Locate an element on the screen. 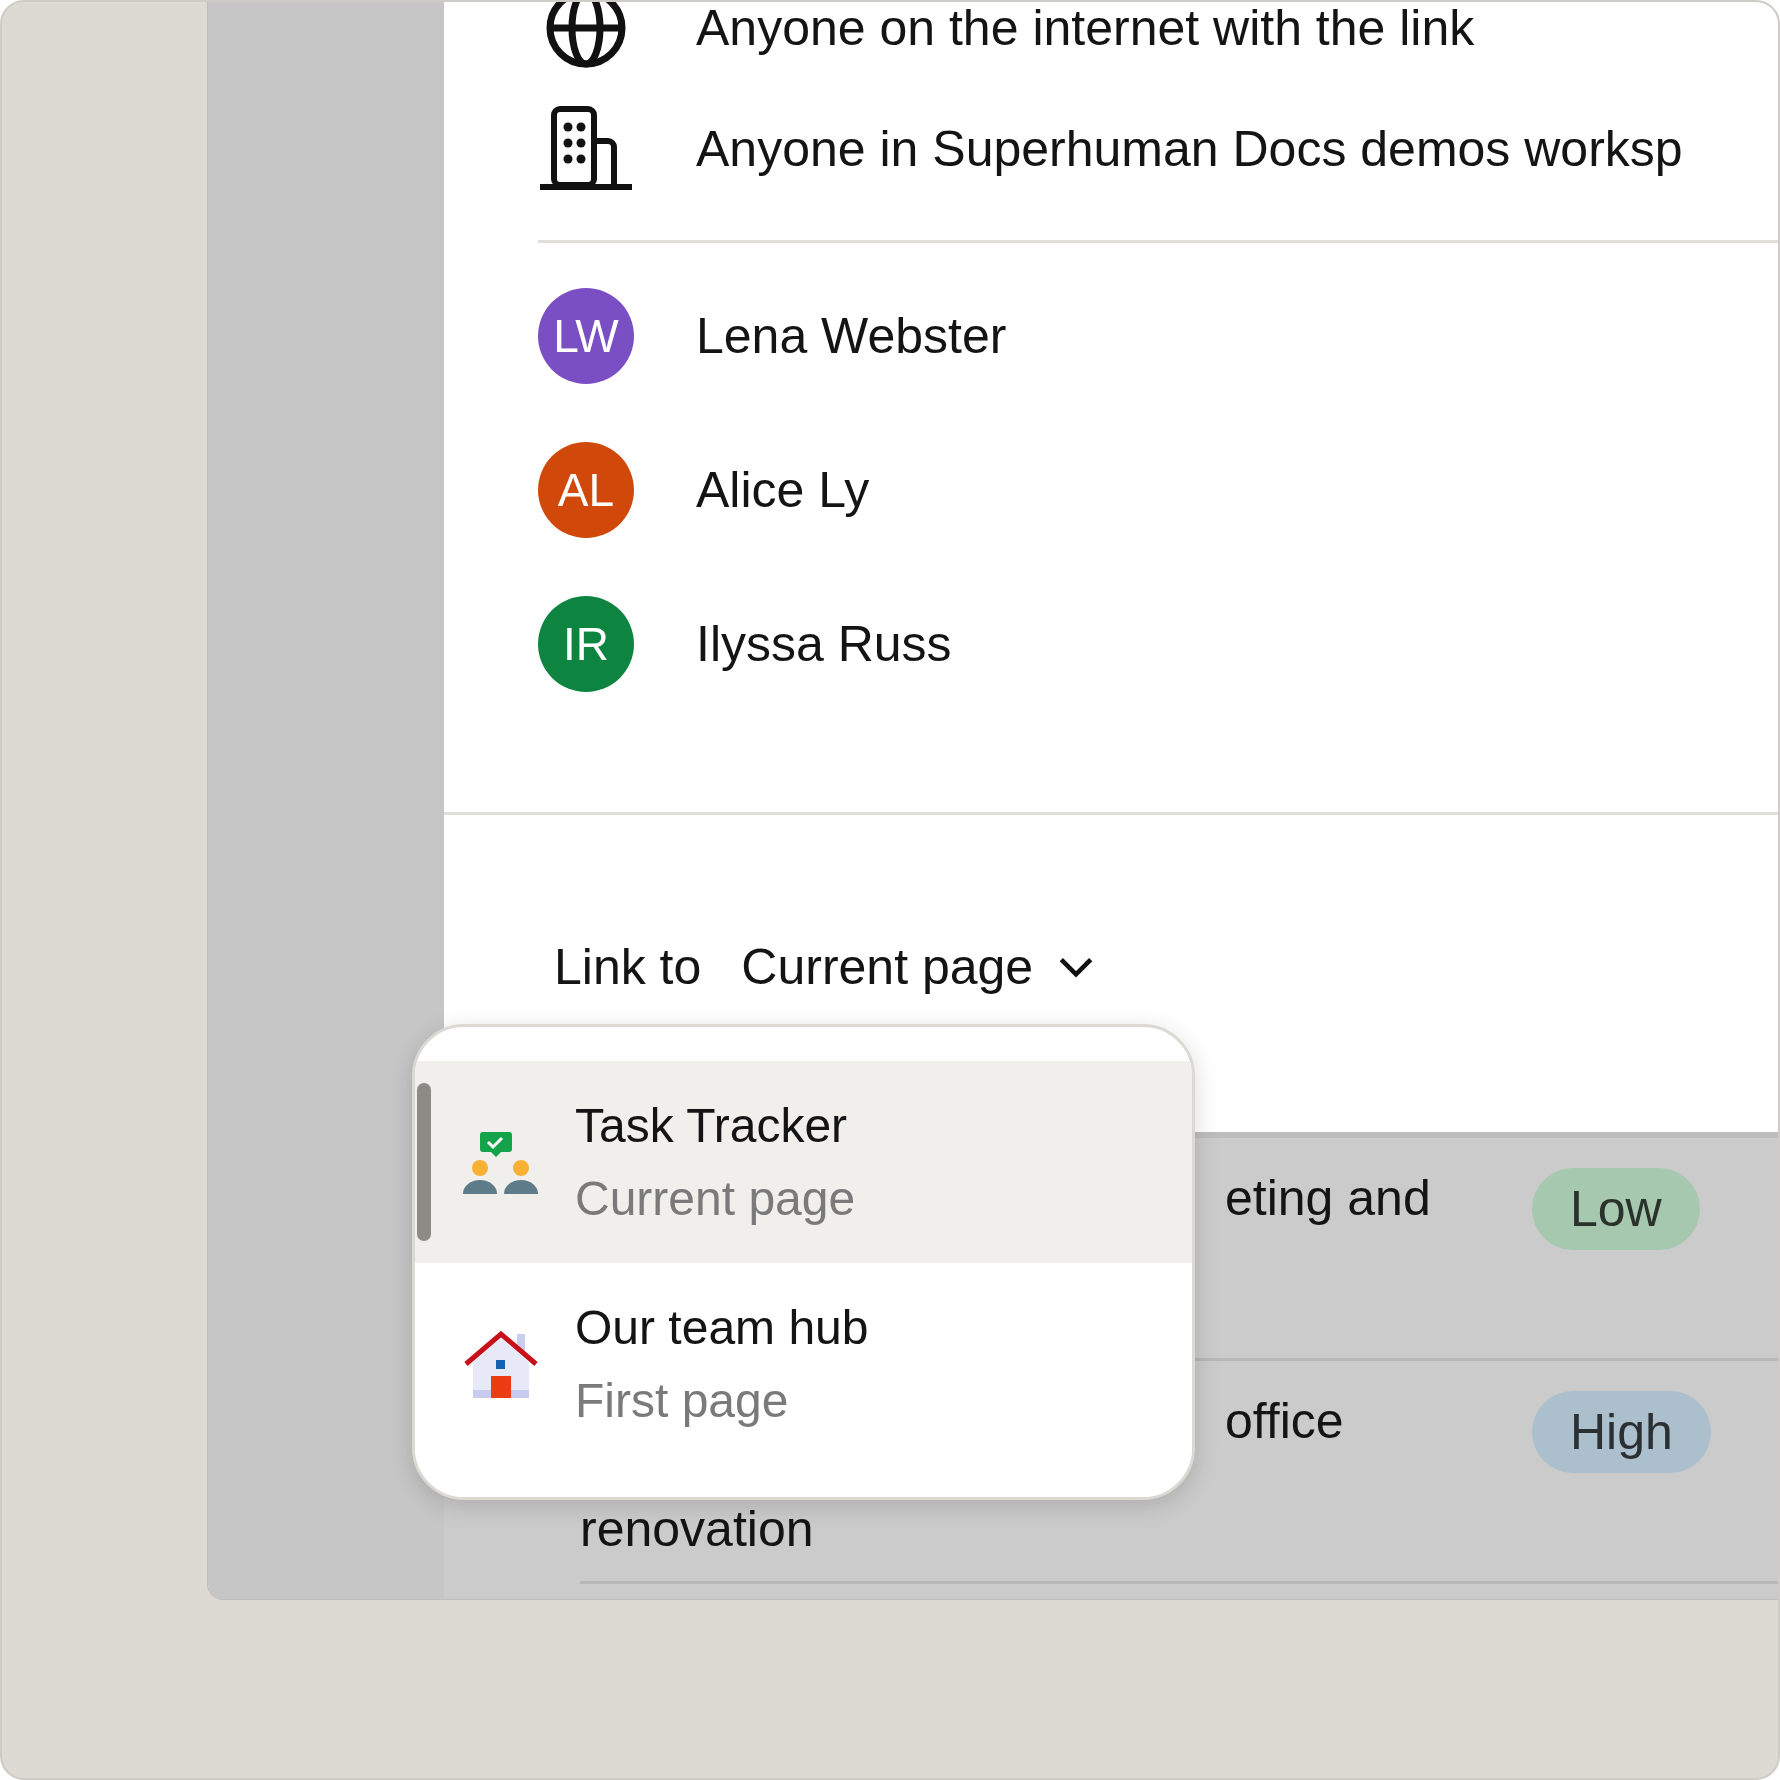 The image size is (1780, 1780). page-subtitle: First page is located at coordinates (682, 1400).